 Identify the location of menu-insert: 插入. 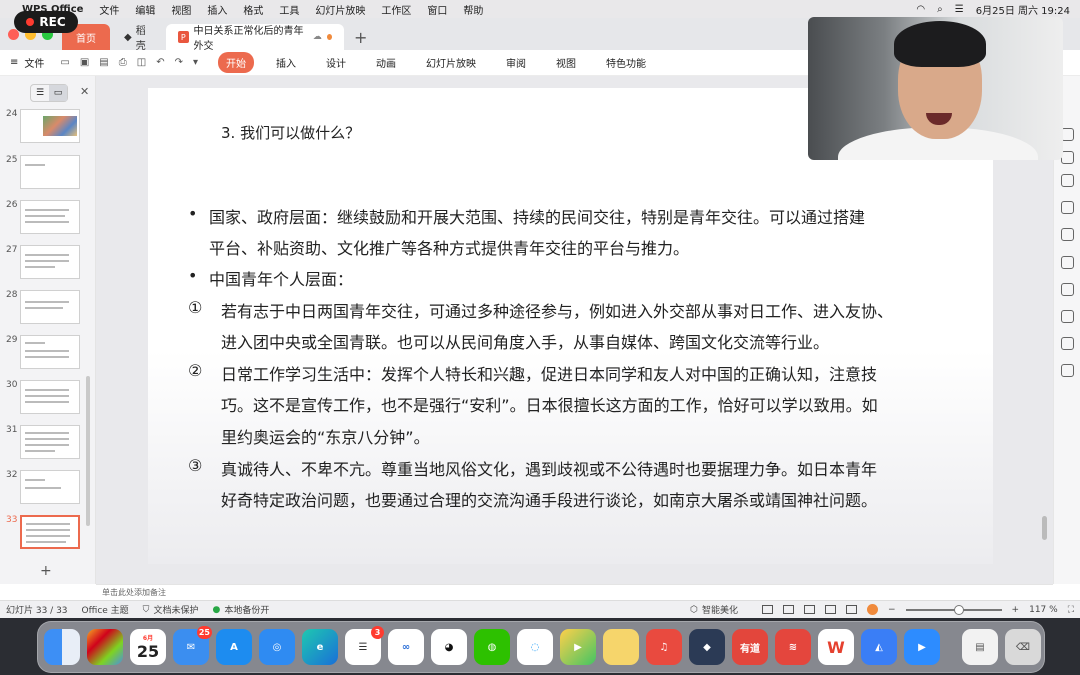
(217, 9).